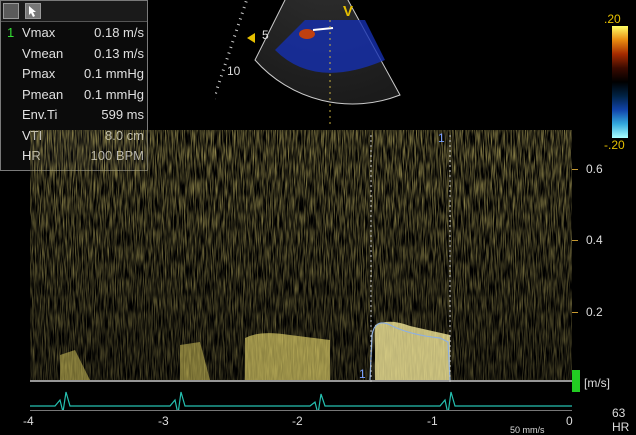 The width and height of the screenshot is (636, 435). Describe the element at coordinates (11, 32) in the screenshot. I see `measurement-index: 1` at that location.